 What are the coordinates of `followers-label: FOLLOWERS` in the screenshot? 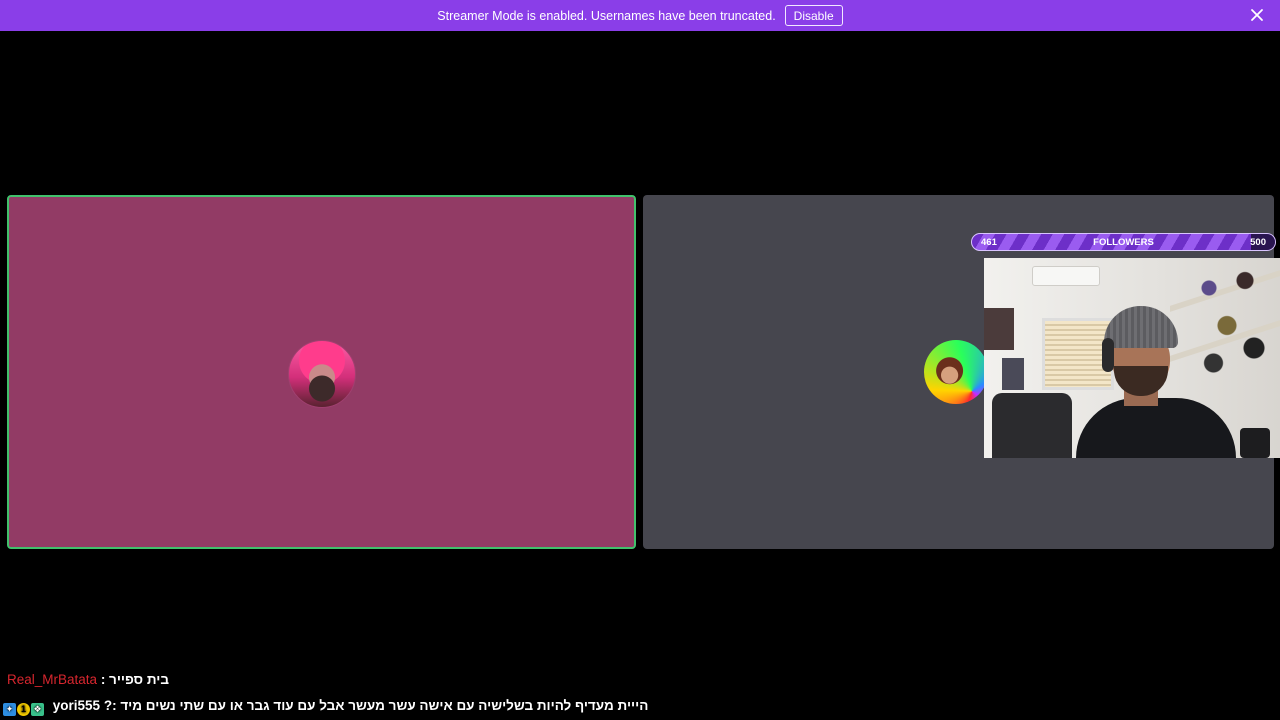 It's located at (1123, 242).